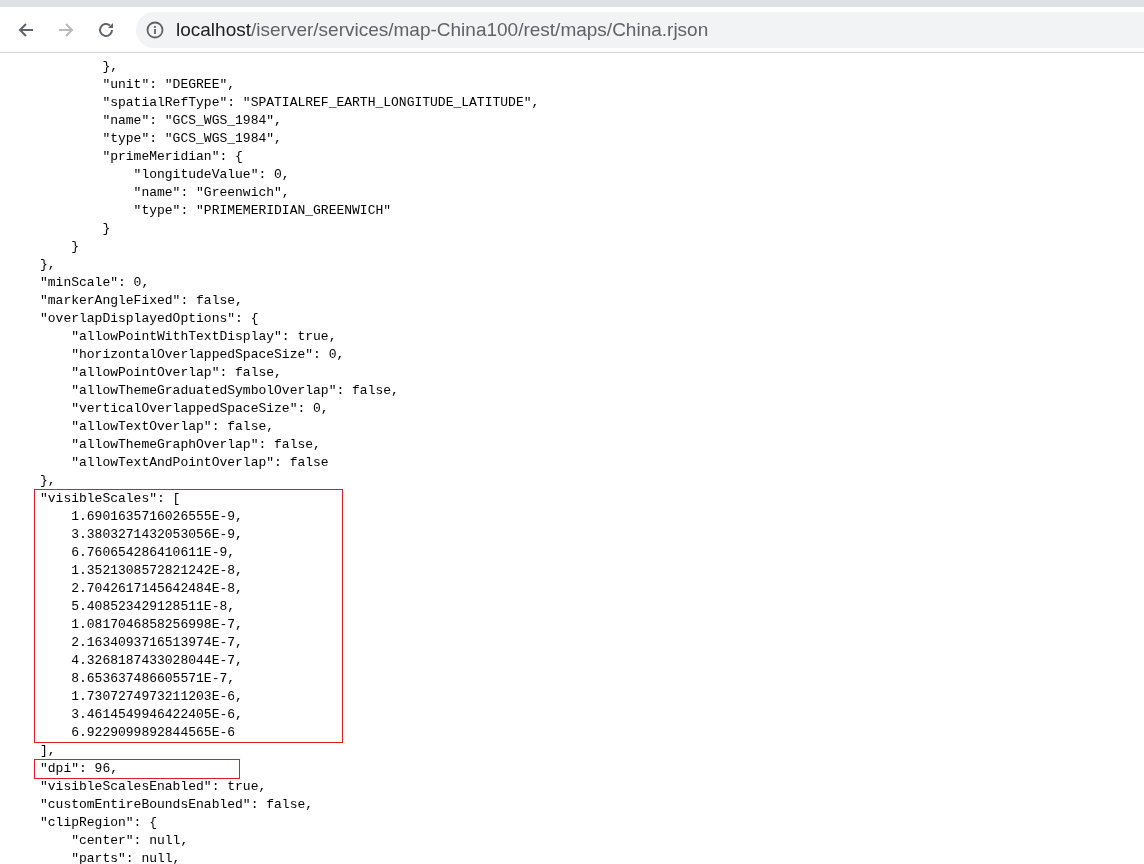  I want to click on json-line: 6.9229099892844565E-6, so click(153, 733).